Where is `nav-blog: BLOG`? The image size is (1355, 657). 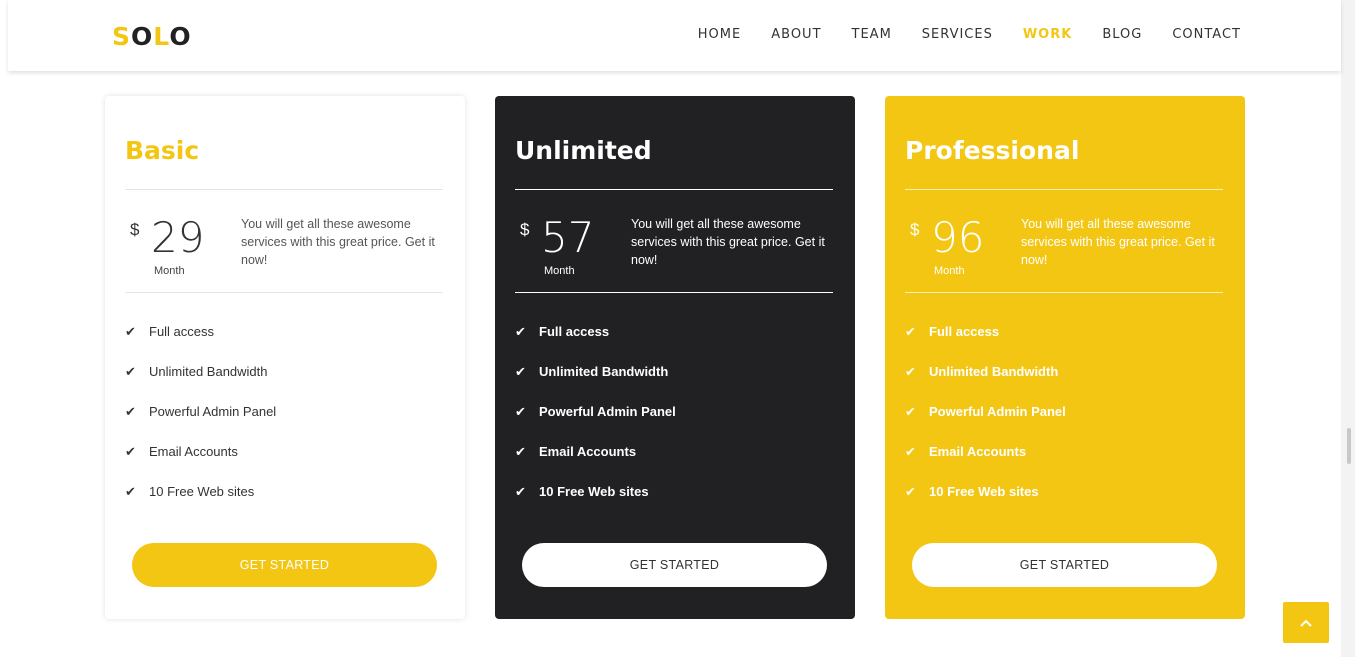
nav-blog: BLOG is located at coordinates (1122, 34).